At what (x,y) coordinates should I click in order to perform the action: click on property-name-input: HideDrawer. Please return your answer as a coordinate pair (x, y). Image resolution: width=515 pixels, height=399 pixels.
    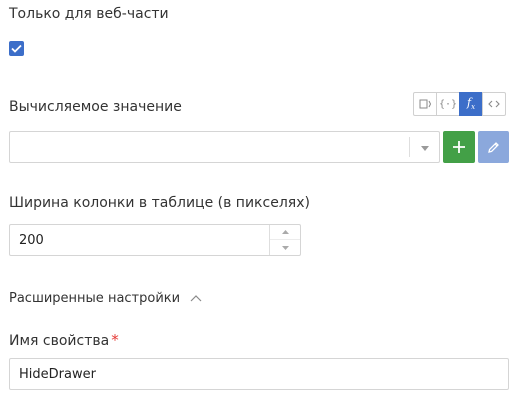
    Looking at the image, I should click on (259, 374).